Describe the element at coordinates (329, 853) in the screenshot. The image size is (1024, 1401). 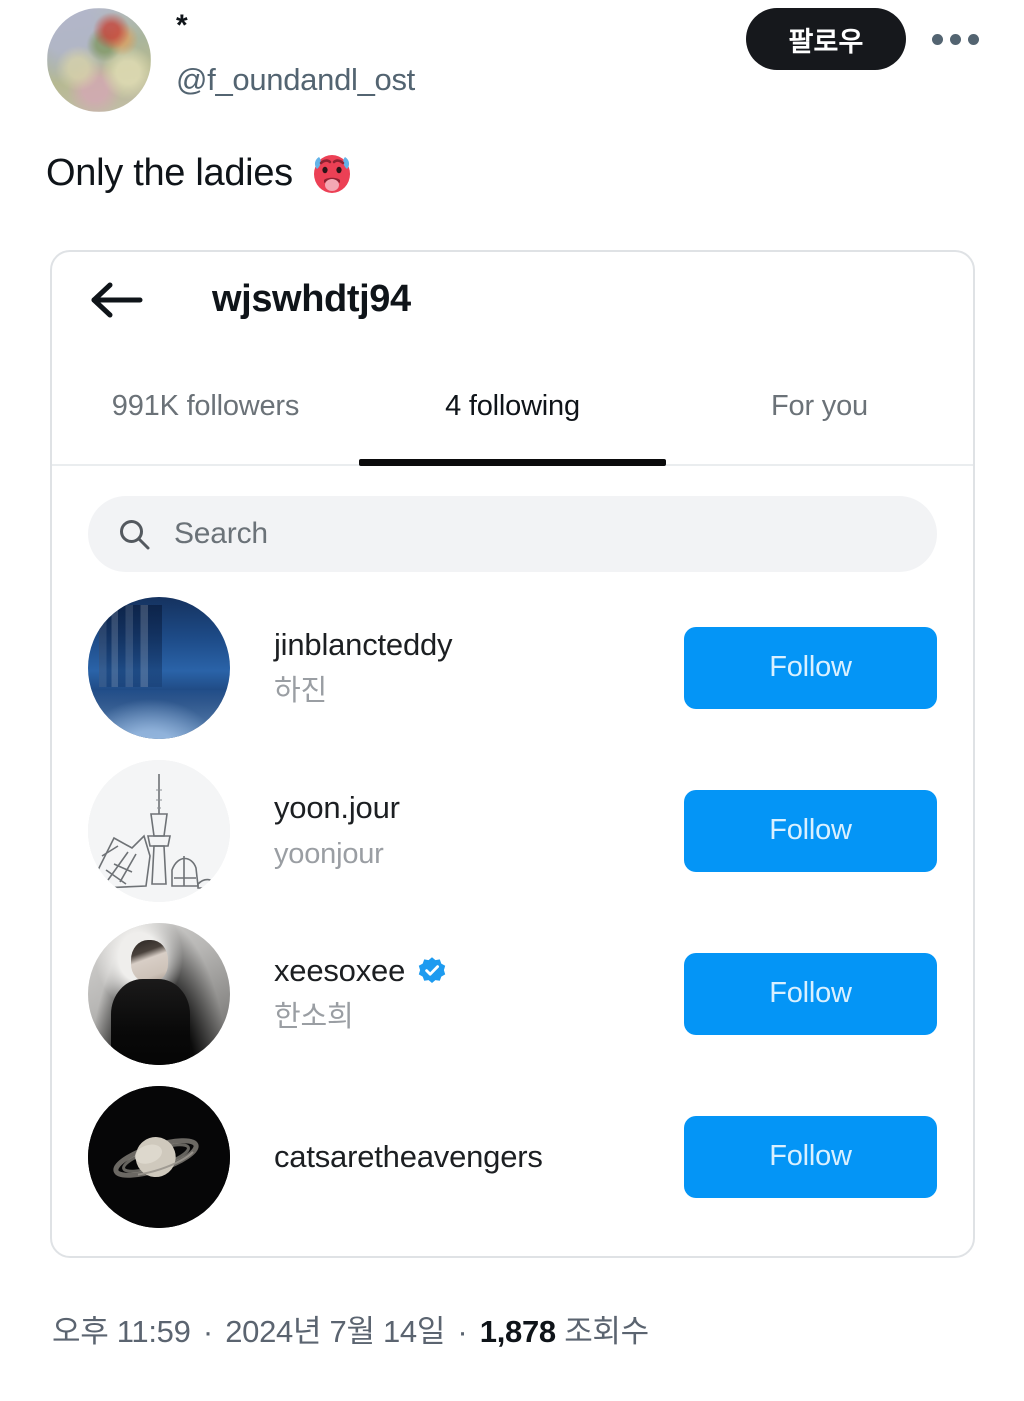
I see `user-subtitle: yoonjour` at that location.